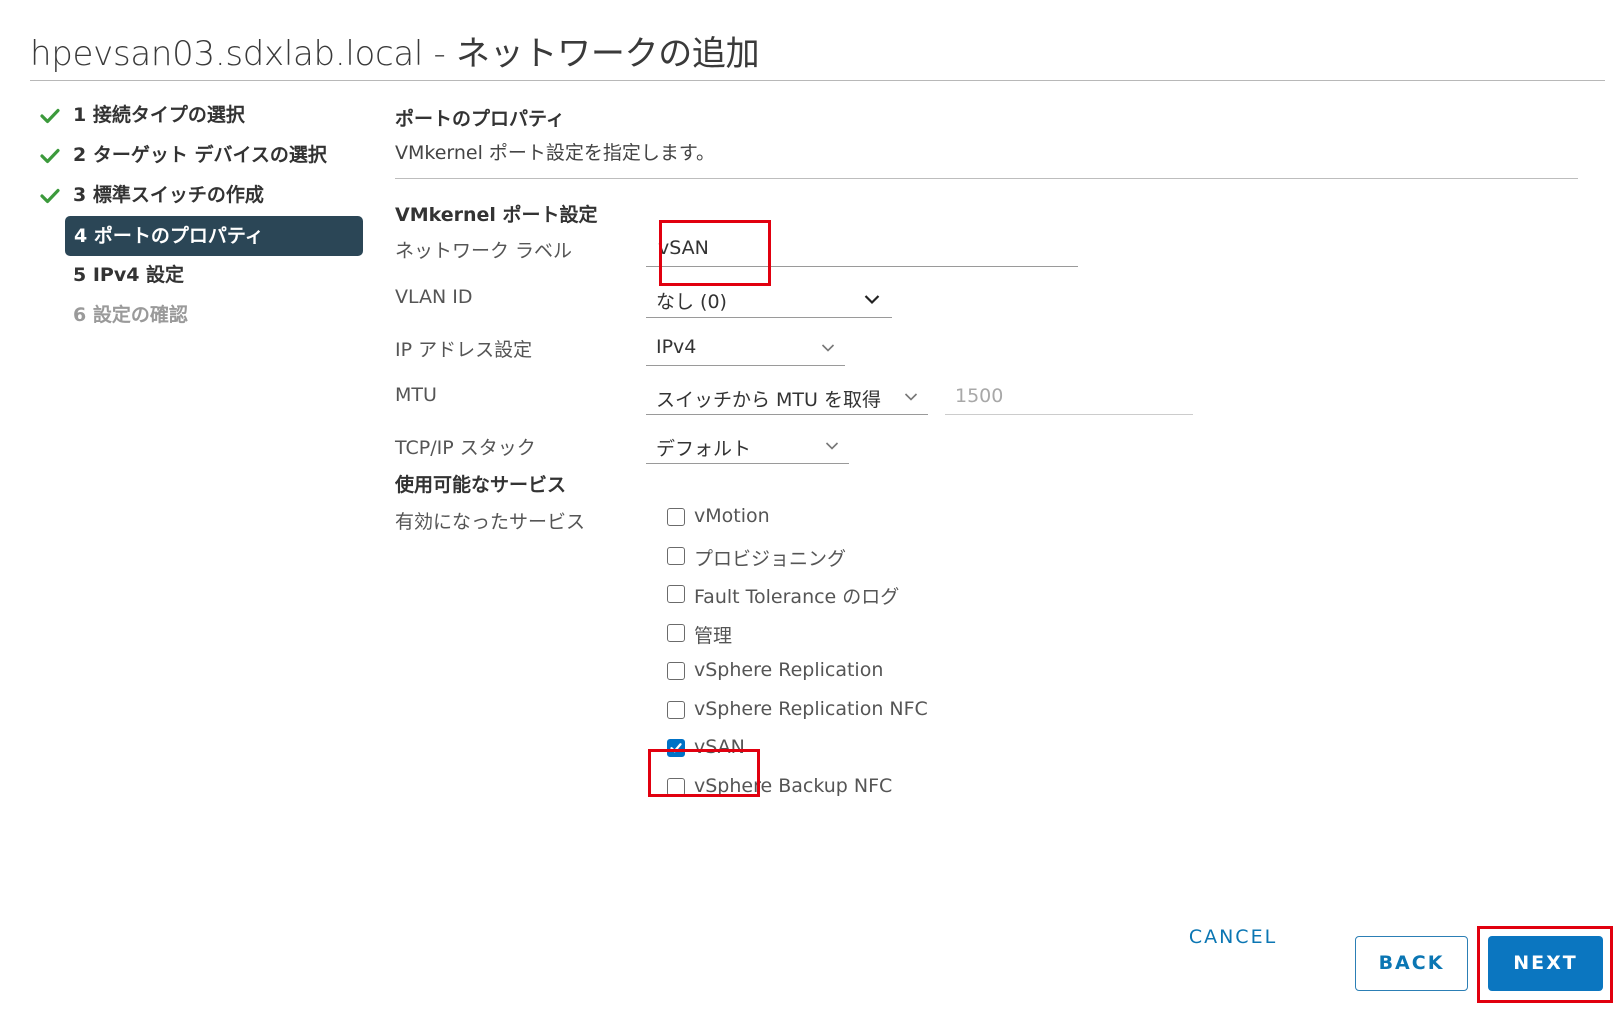 The width and height of the screenshot is (1619, 1027). I want to click on network-label-label: ネットワーク ラベル, so click(484, 251).